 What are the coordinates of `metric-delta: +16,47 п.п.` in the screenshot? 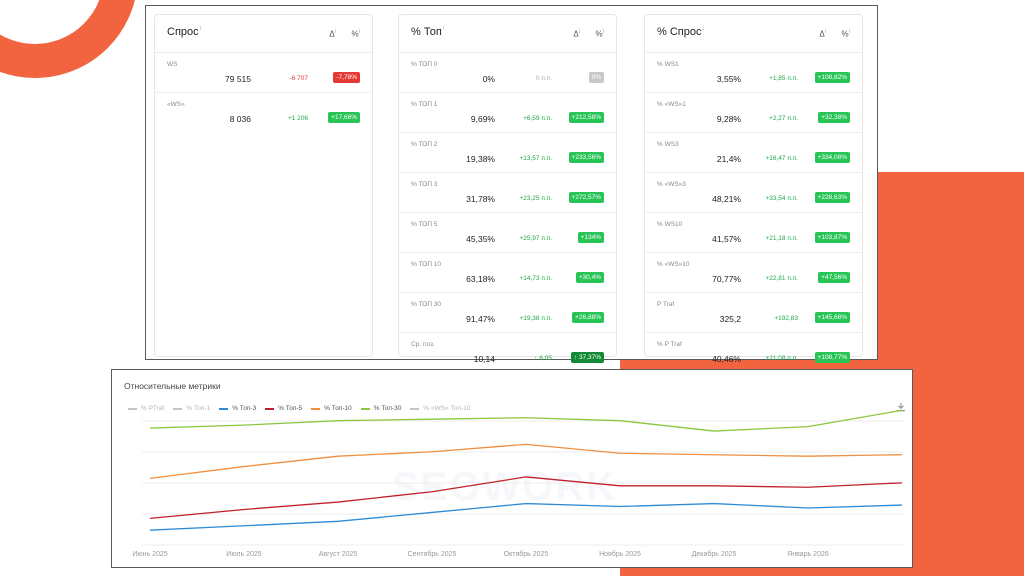 It's located at (781, 158).